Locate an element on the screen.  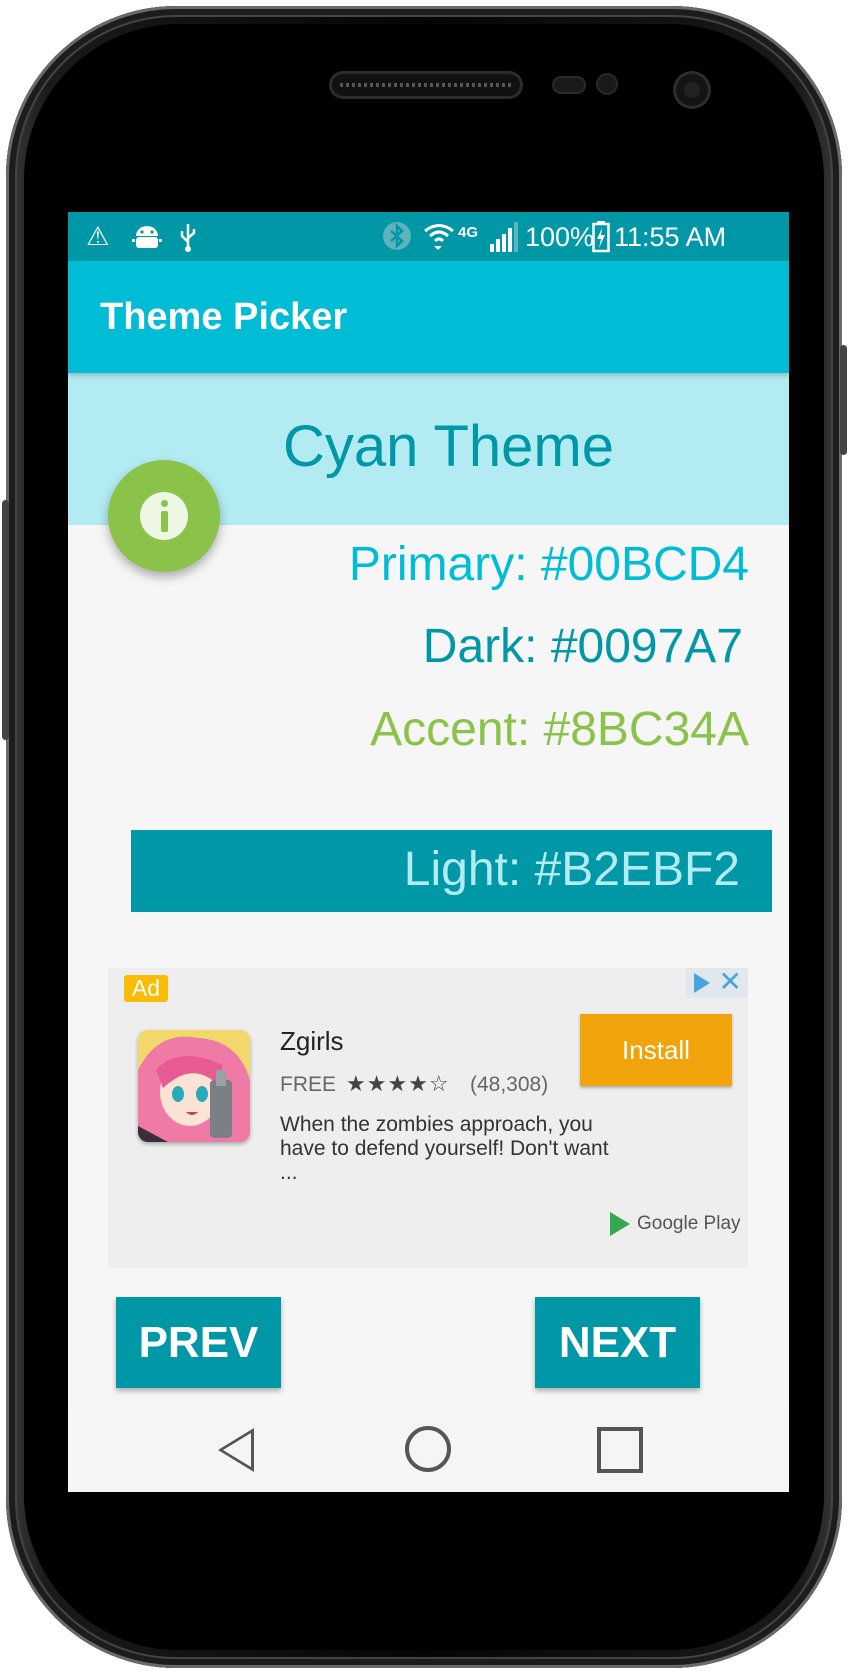
prev-button: PREV is located at coordinates (198, 1342).